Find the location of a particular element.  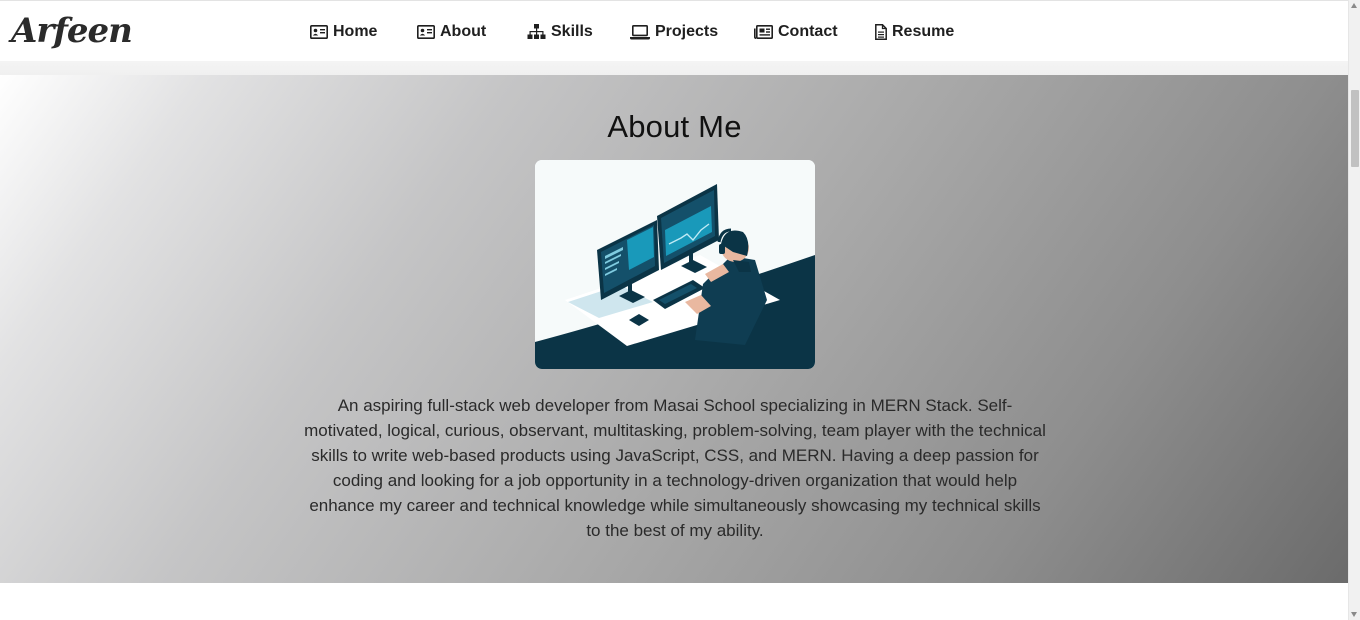

nav-item-projects: Projects is located at coordinates (674, 32).